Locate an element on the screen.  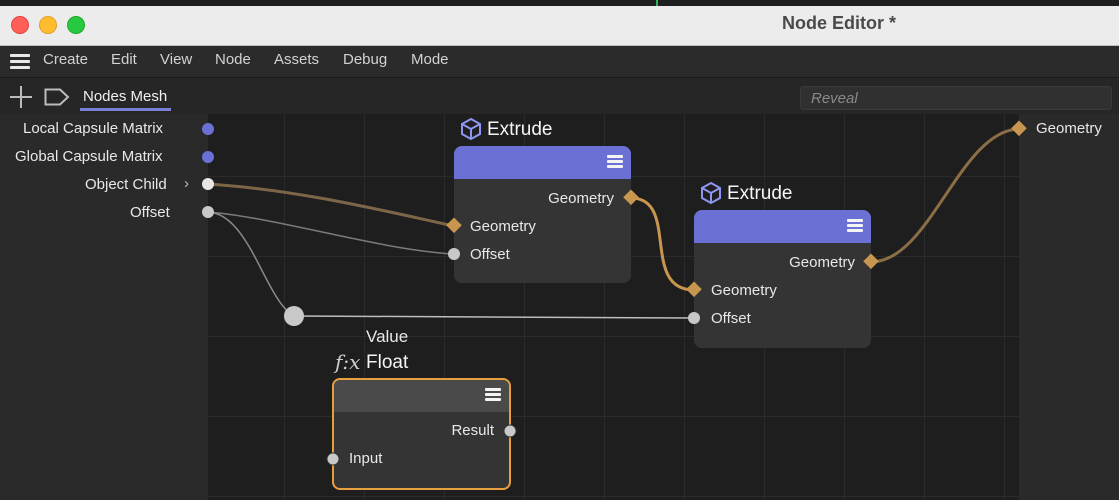
wire-extrude2-to-output-geometry is located at coordinates (945, 195).